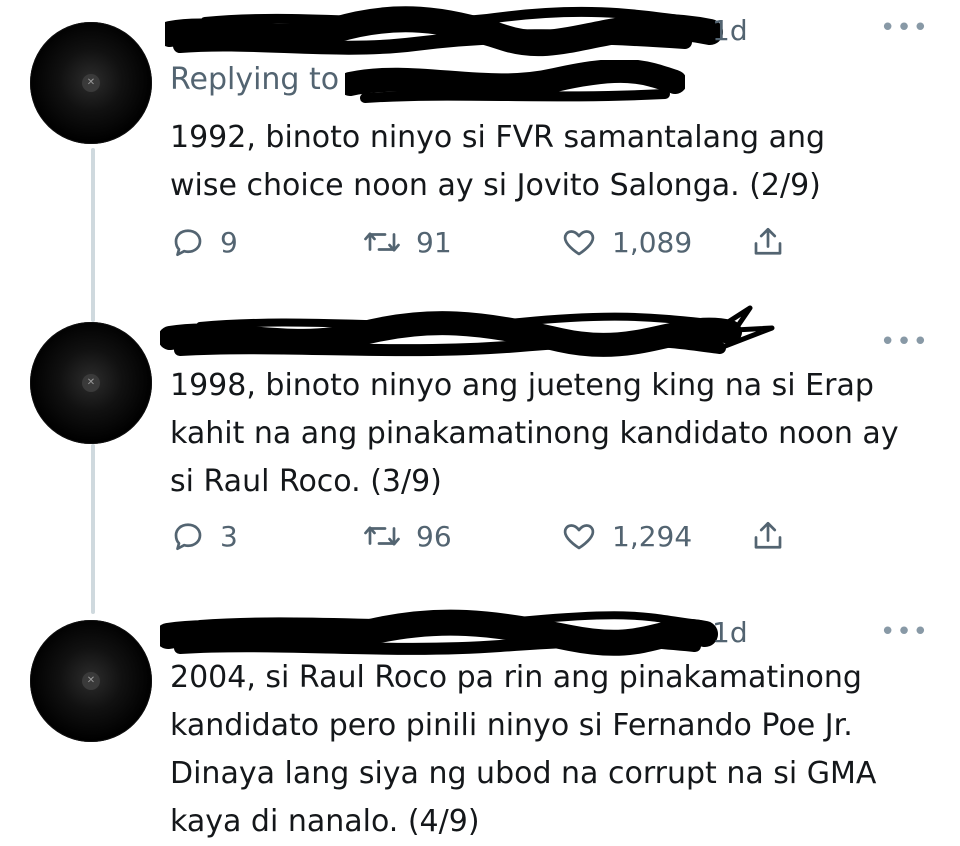 The width and height of the screenshot is (960, 846). Describe the element at coordinates (434, 536) in the screenshot. I see `retweet-count: 96` at that location.